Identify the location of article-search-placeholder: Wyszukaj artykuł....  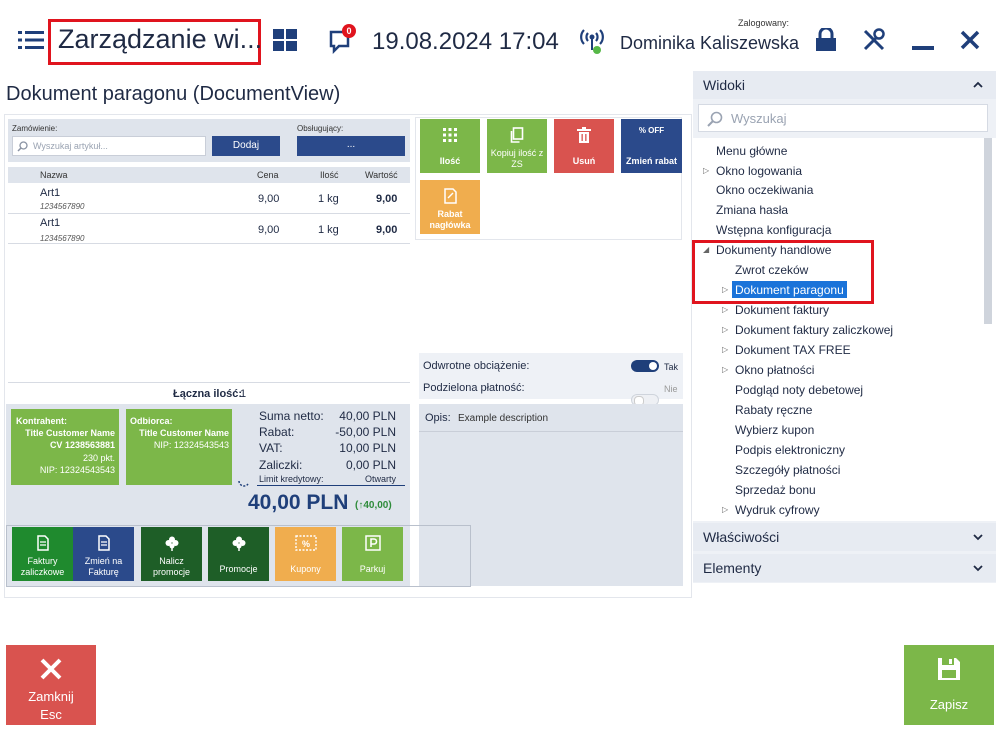
(70, 146).